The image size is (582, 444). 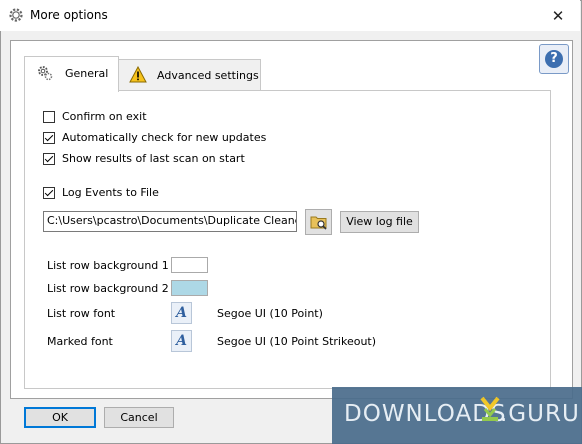 I want to click on row-font-value: Segoe UI (10 Point), so click(x=270, y=313).